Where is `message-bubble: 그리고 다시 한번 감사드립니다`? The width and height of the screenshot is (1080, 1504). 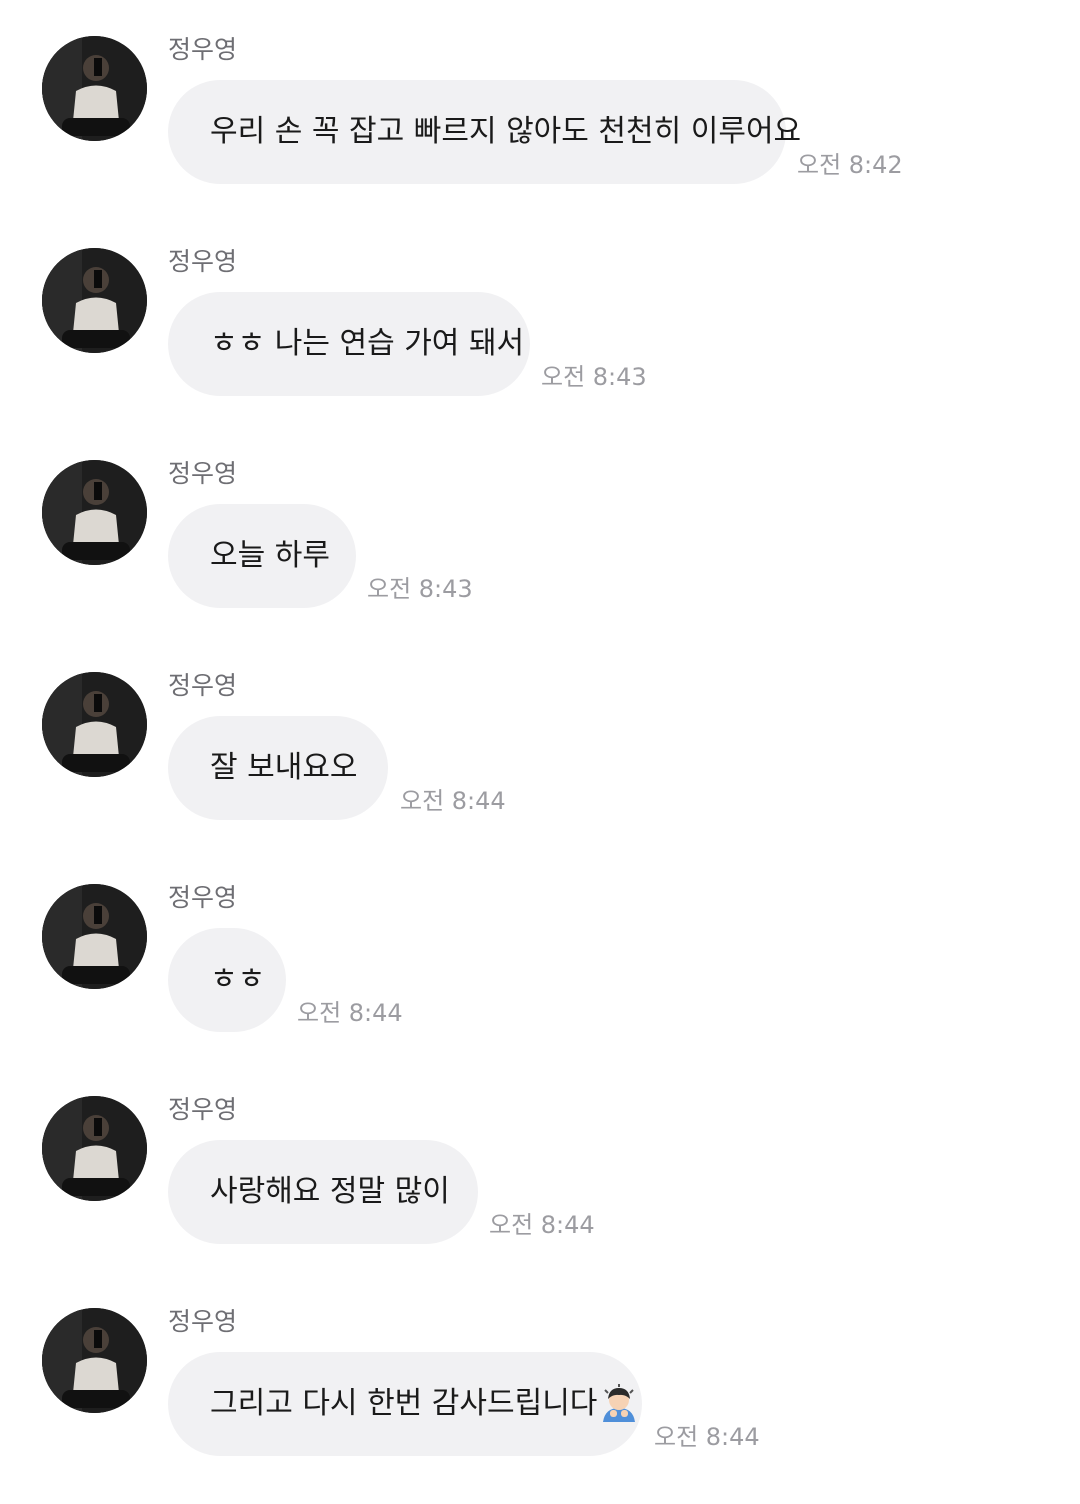
message-bubble: 그리고 다시 한번 감사드립니다 is located at coordinates (405, 1404).